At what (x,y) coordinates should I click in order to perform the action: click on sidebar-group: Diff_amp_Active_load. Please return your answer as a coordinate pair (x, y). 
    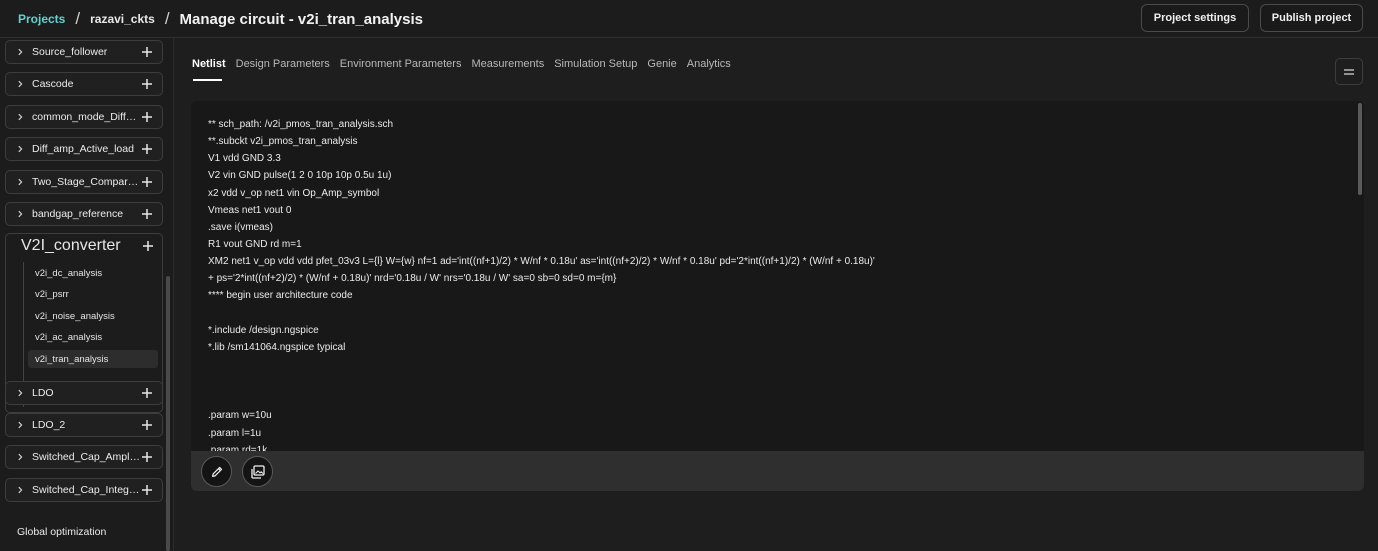
    Looking at the image, I should click on (84, 149).